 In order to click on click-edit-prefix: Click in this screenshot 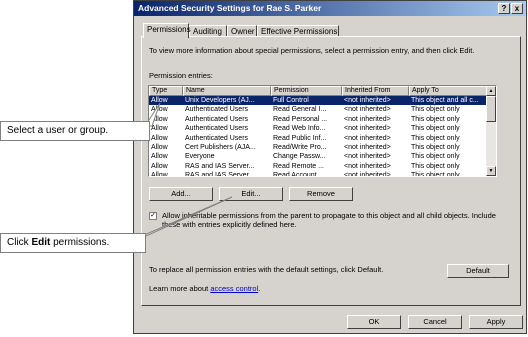, I will do `click(18, 242)`.